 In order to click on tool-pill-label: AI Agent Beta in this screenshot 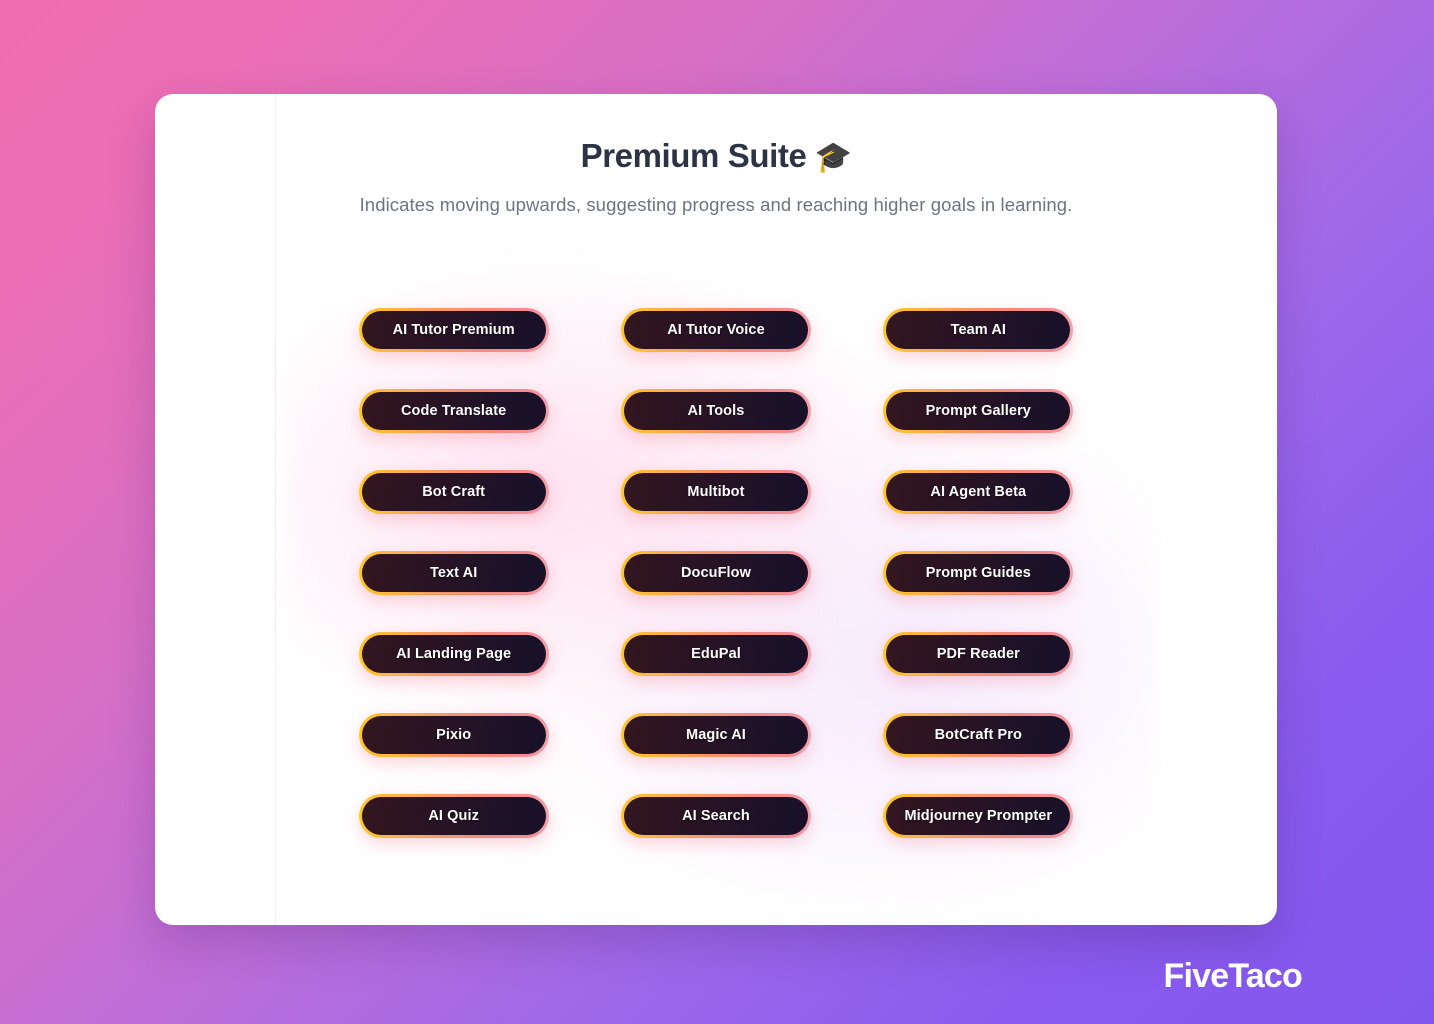, I will do `click(978, 492)`.